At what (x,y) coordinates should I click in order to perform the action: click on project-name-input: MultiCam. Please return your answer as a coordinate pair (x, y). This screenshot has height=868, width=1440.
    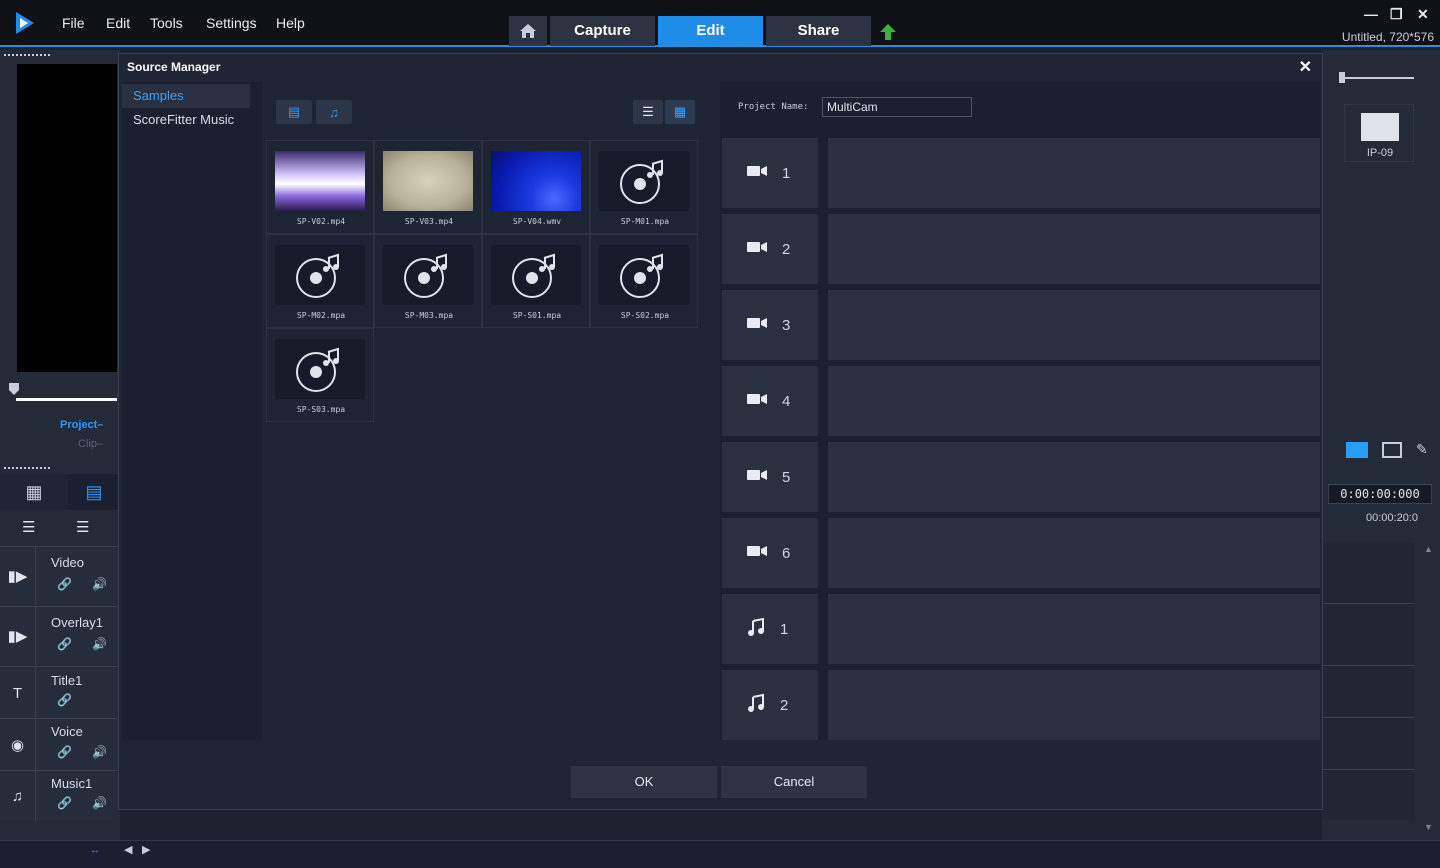
    Looking at the image, I should click on (897, 107).